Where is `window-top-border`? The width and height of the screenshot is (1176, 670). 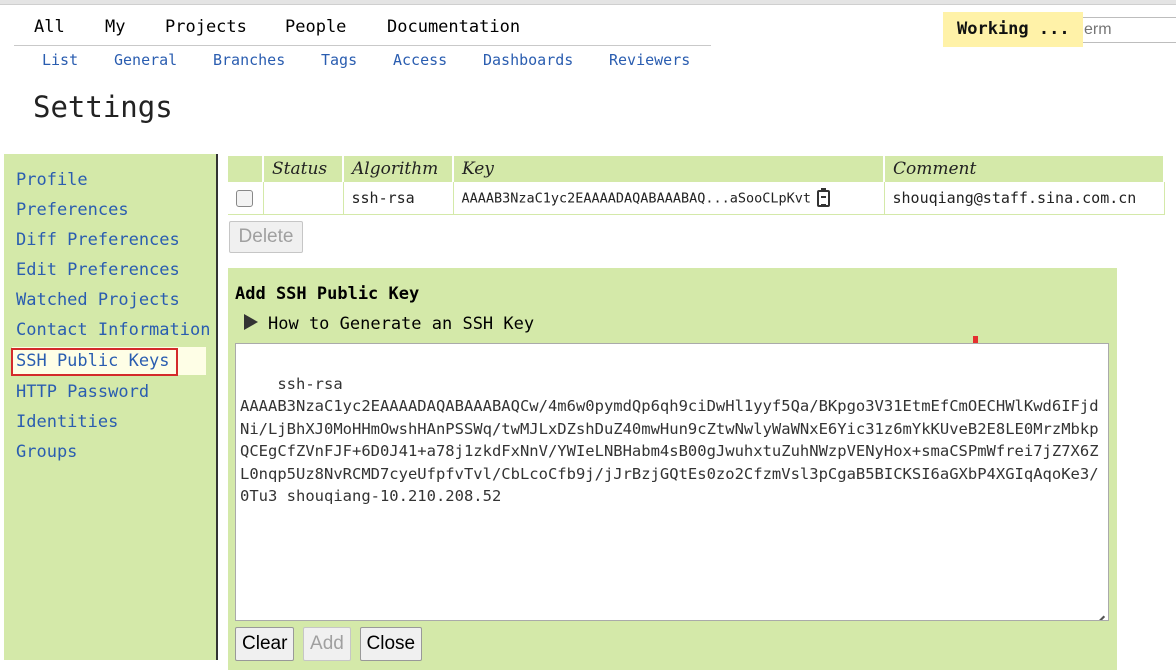
window-top-border is located at coordinates (588, 2).